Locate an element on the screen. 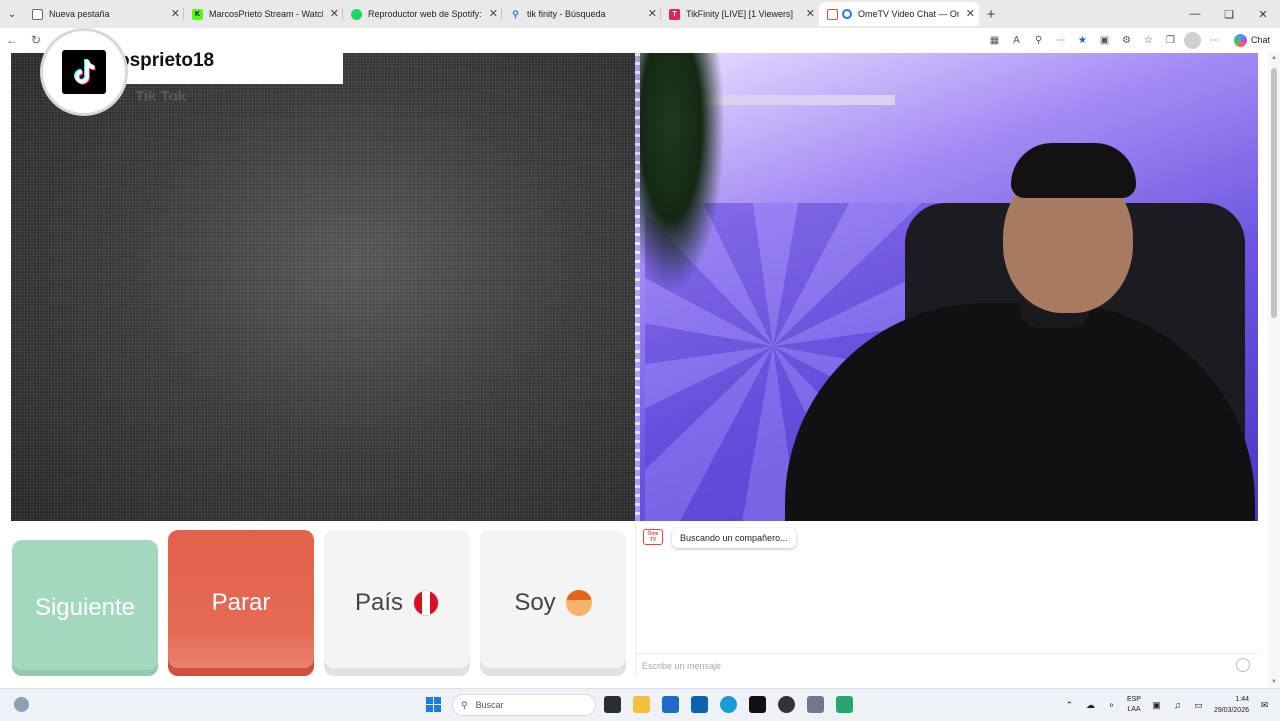  favorite-star-icon: ★ is located at coordinates (1082, 40).